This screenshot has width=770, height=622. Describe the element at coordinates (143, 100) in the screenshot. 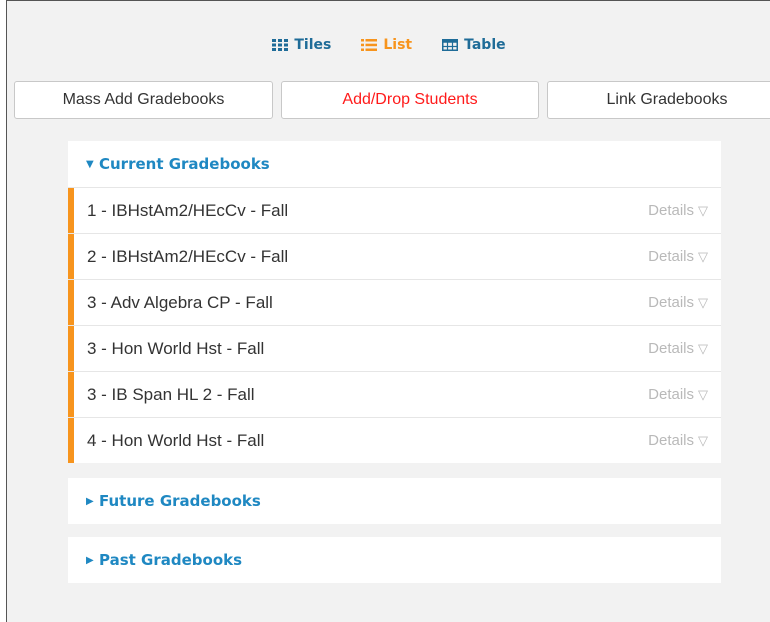

I see `mass-add-gradebooks-button: Mass Add Gradebooks` at that location.